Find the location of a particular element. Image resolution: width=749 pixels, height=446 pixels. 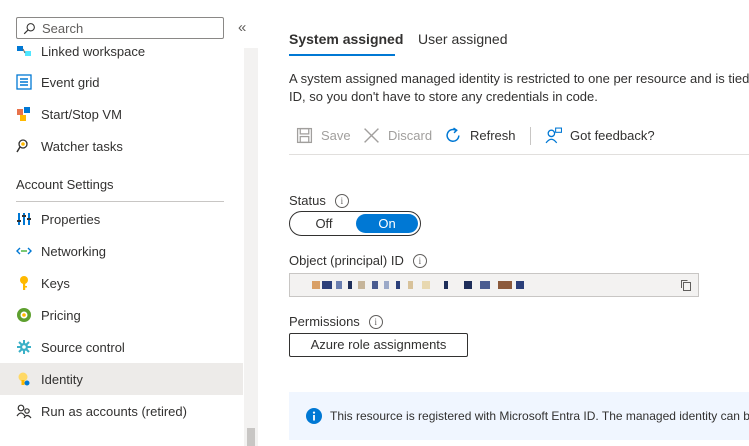

event-grid-icon is located at coordinates (24, 82).